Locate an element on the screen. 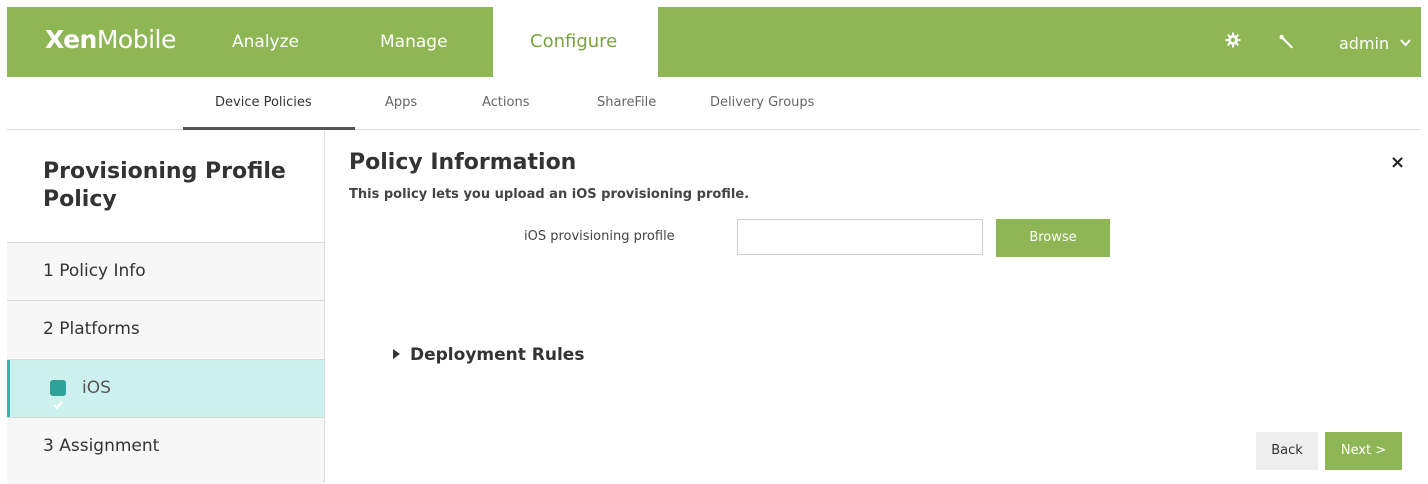  chevron-down-icon is located at coordinates (1405, 42).